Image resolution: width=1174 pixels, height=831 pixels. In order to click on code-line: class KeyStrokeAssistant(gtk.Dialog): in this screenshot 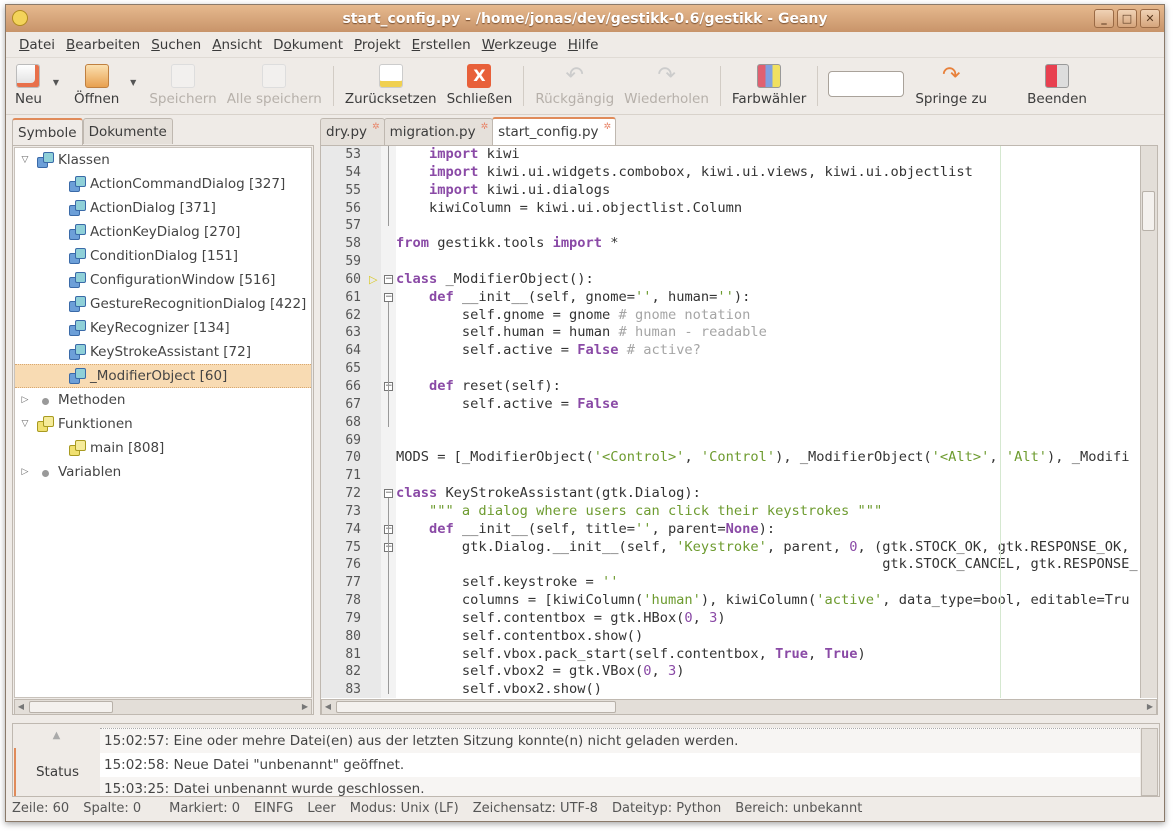, I will do `click(769, 494)`.